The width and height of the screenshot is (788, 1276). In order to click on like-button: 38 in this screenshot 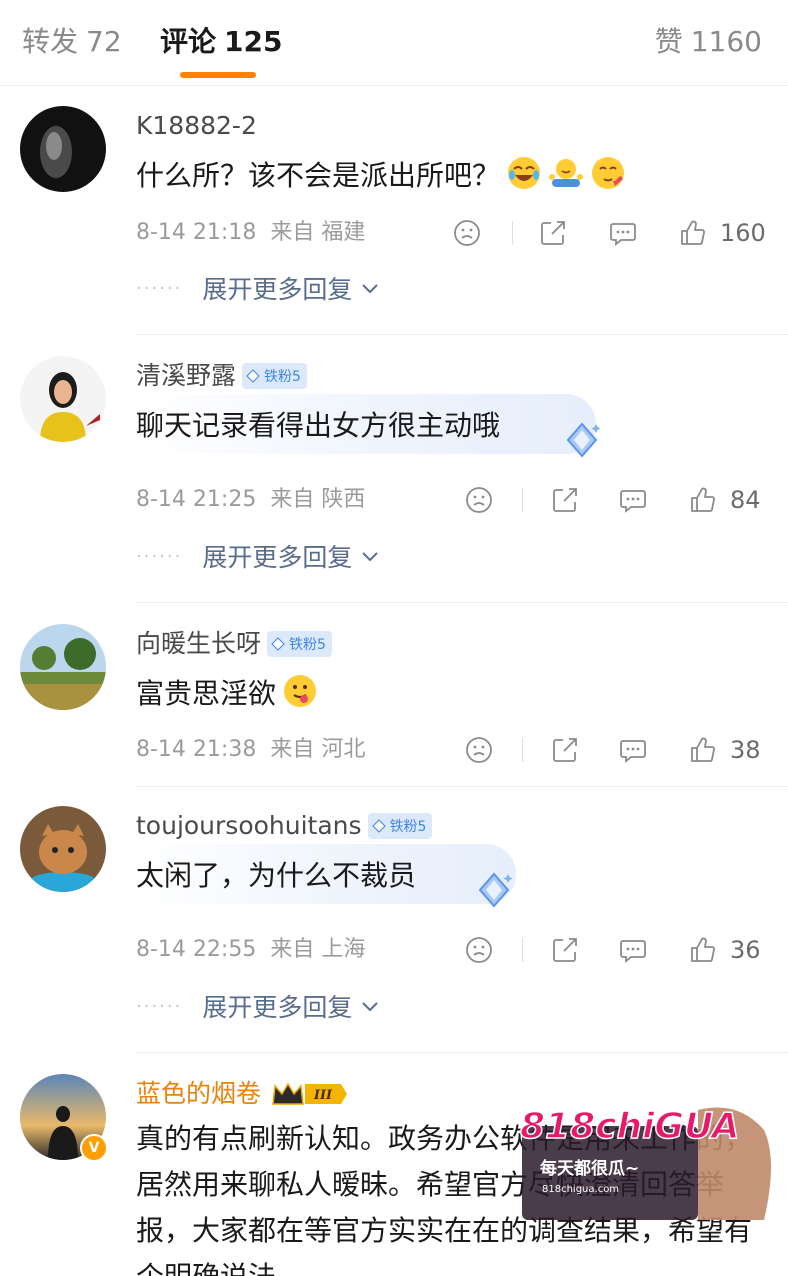, I will do `click(724, 750)`.